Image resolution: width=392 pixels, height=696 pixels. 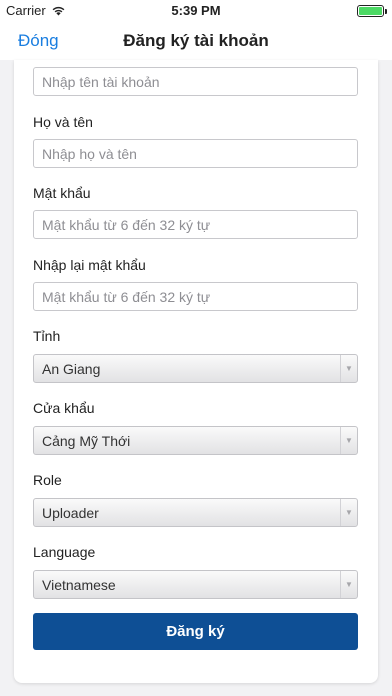 I want to click on confirm-password-input, so click(x=195, y=296).